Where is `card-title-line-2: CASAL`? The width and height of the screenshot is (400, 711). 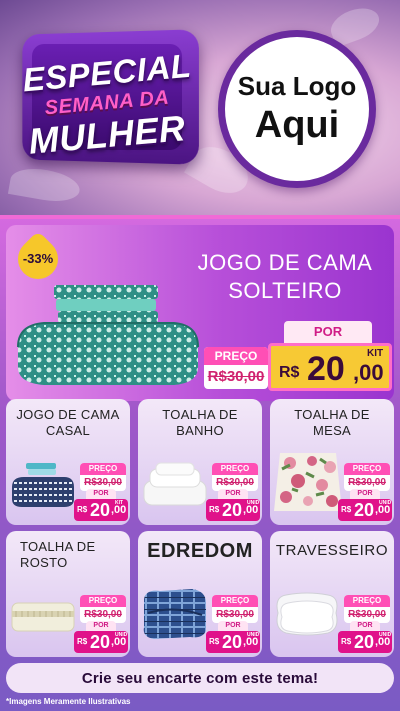 card-title-line-2: CASAL is located at coordinates (68, 430).